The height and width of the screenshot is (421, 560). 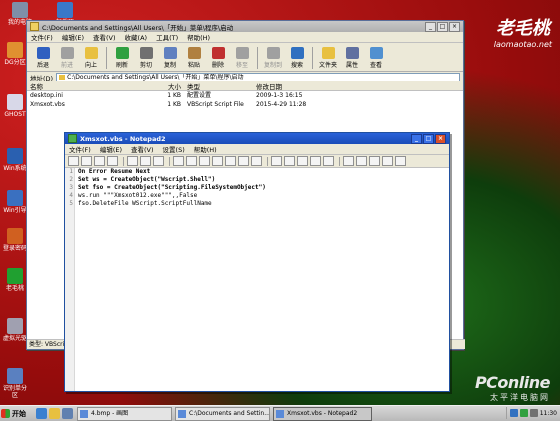 I want to click on show-desktop-icon, so click(x=67, y=413).